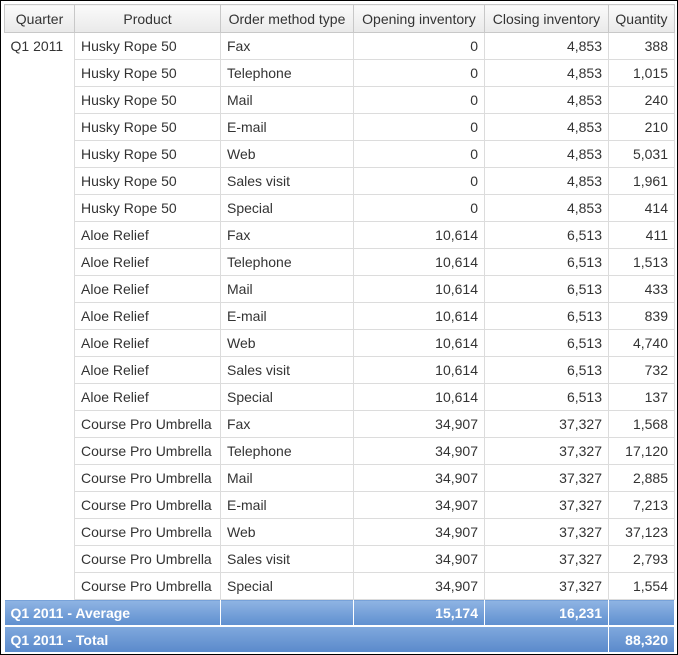 Image resolution: width=678 pixels, height=655 pixels. Describe the element at coordinates (306, 640) in the screenshot. I see `total-label: Q1 2011 - Total` at that location.